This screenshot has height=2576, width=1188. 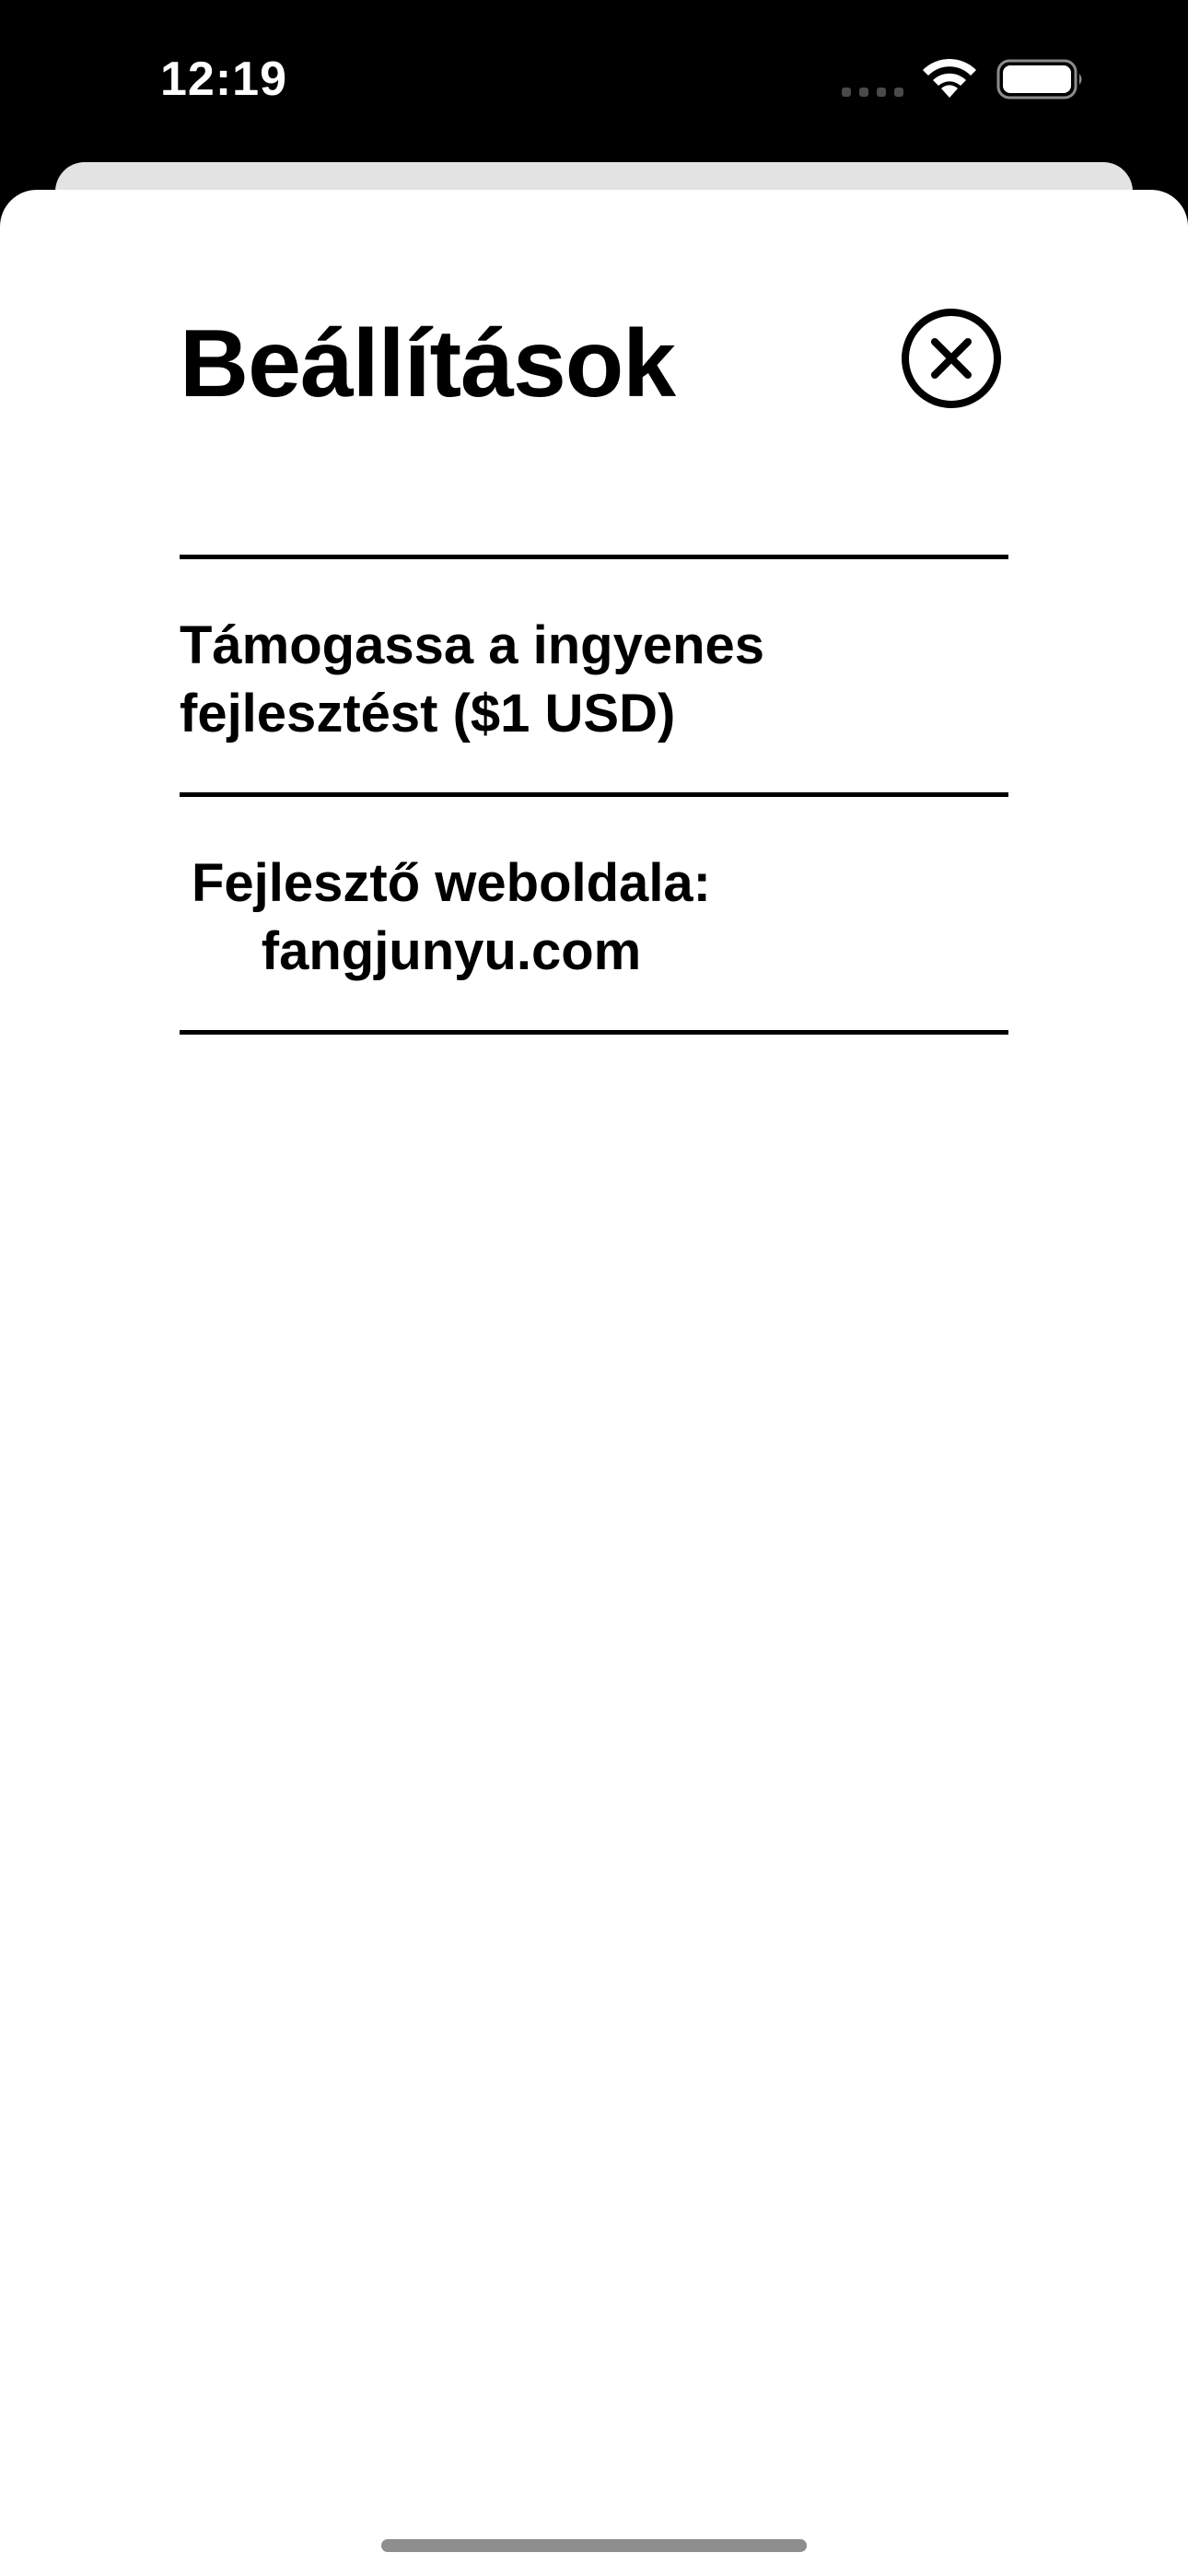 What do you see at coordinates (594, 78) in the screenshot?
I see `status-bar: 12:19` at bounding box center [594, 78].